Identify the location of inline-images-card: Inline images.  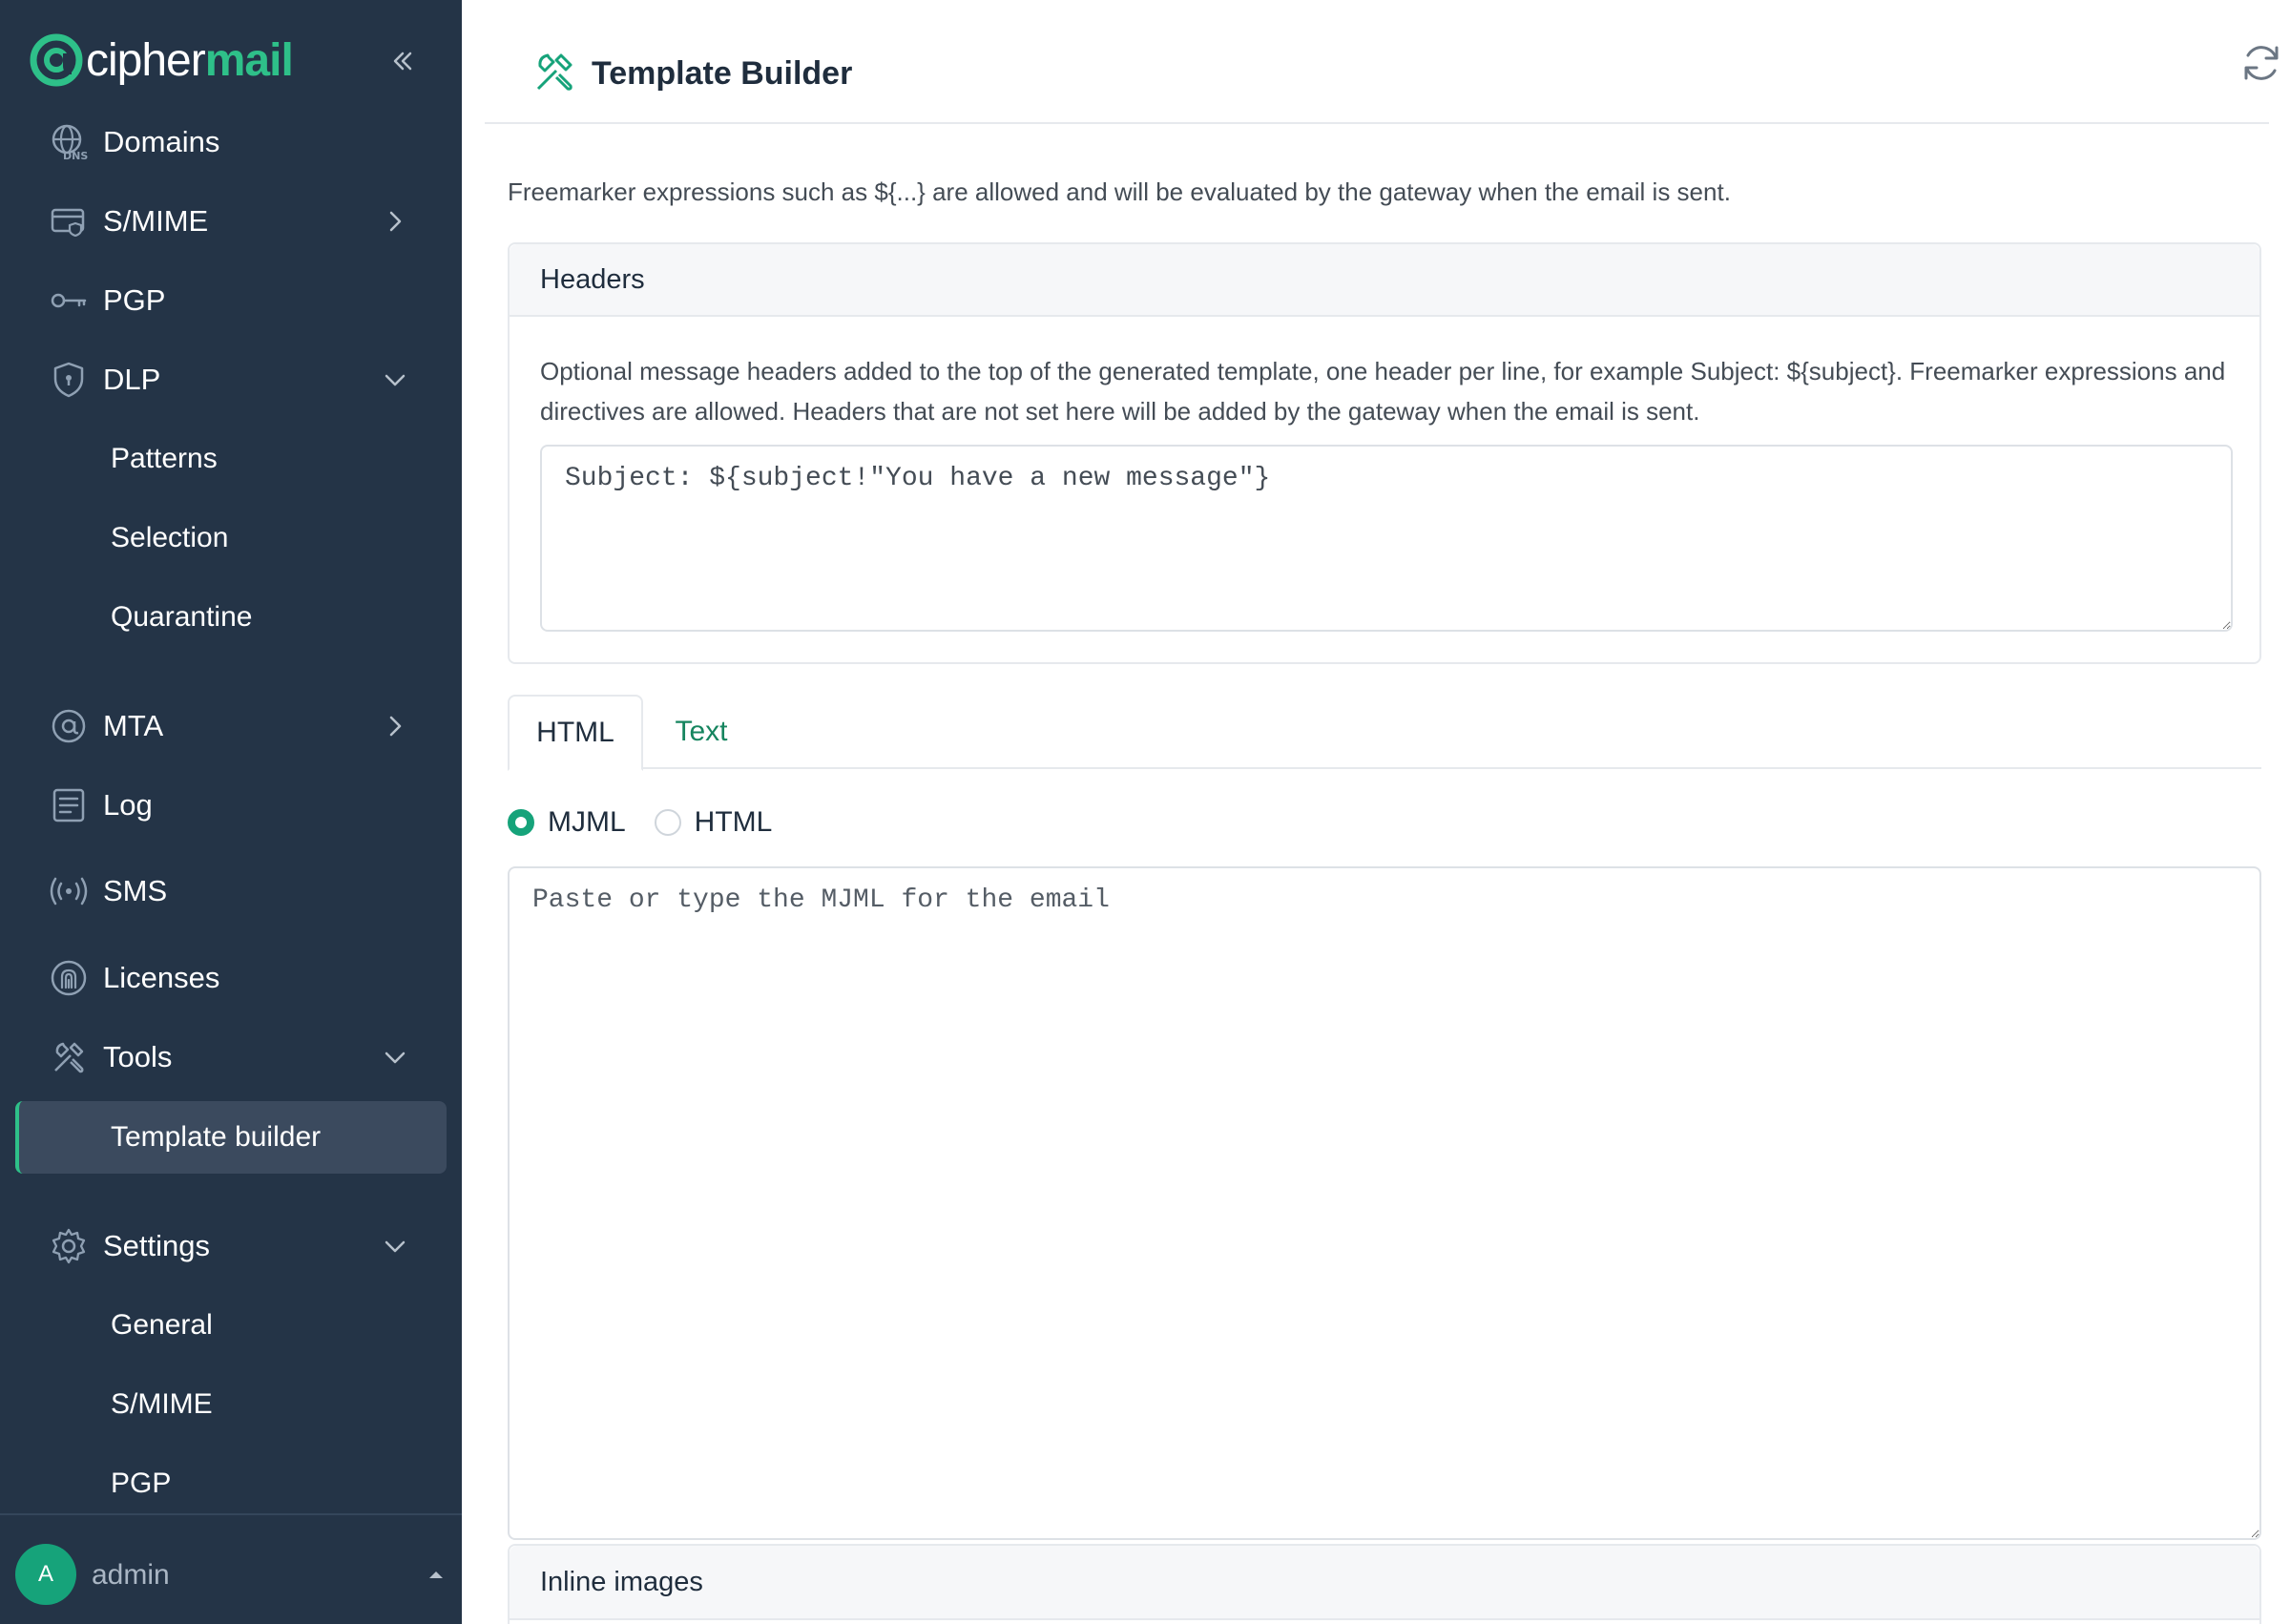
(1384, 1584).